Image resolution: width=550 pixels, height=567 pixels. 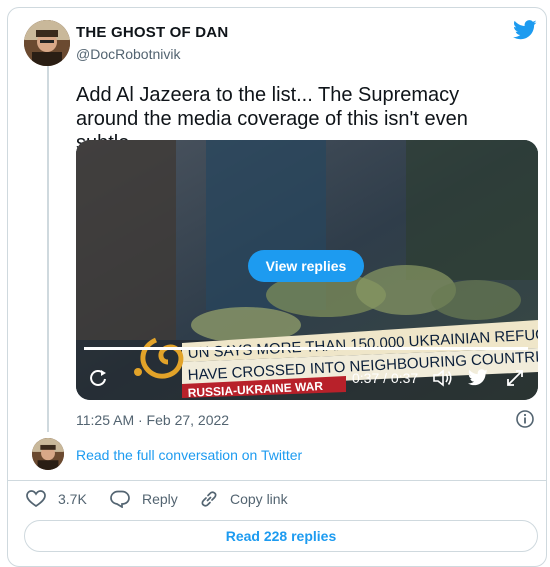 What do you see at coordinates (306, 266) in the screenshot?
I see `view-replies-button: View replies` at bounding box center [306, 266].